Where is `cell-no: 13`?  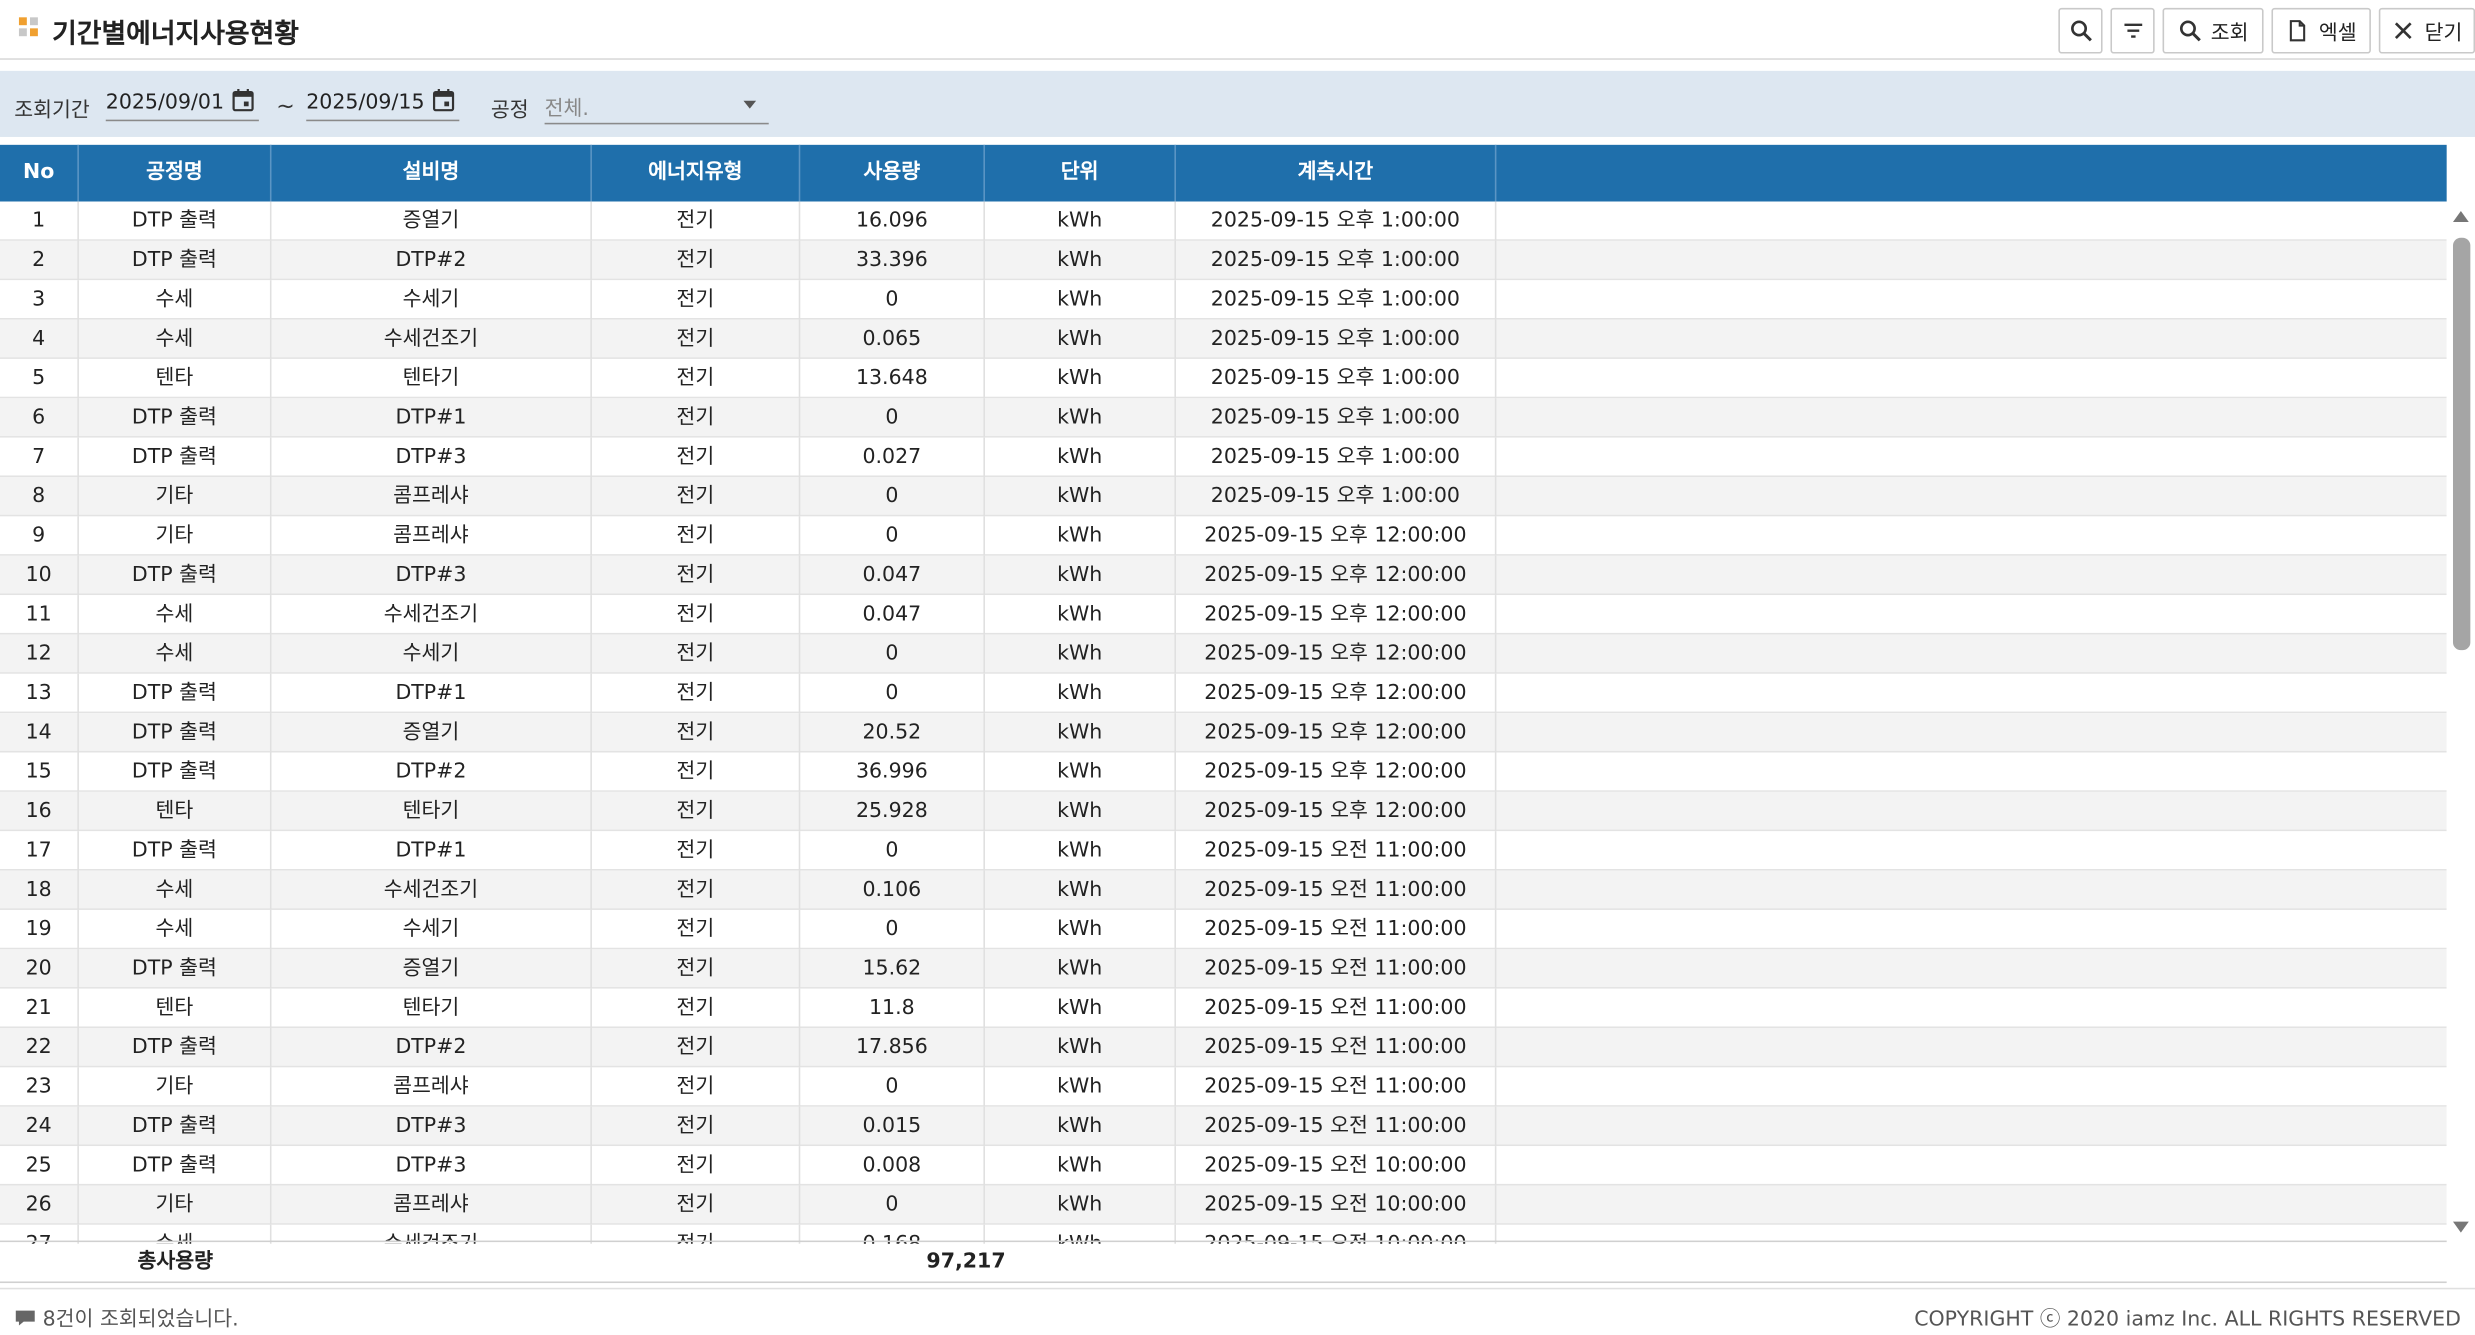 cell-no: 13 is located at coordinates (39, 693).